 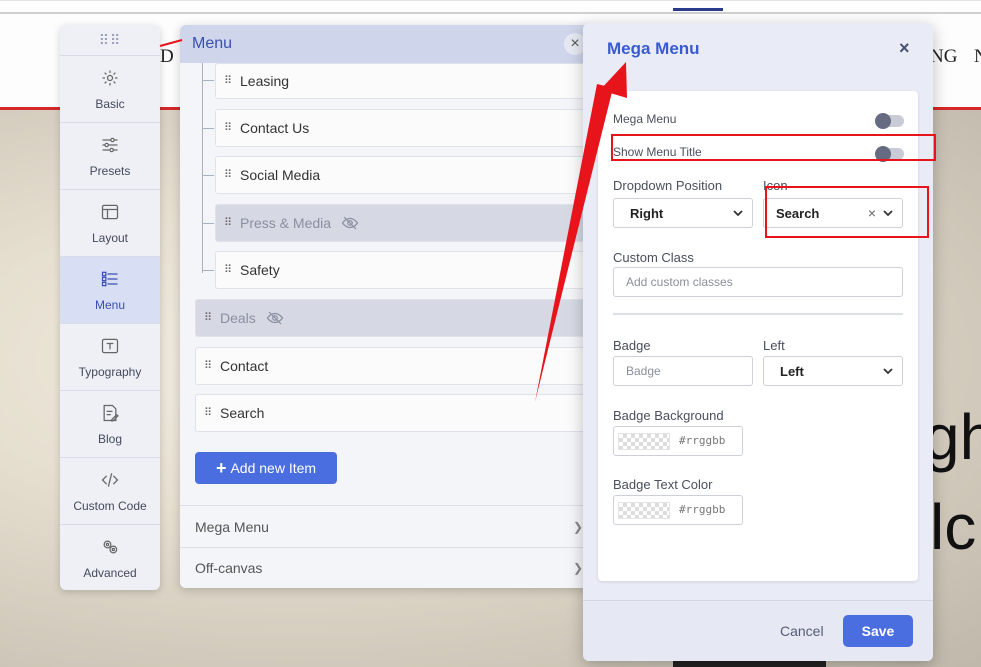 What do you see at coordinates (878, 631) in the screenshot?
I see `save-button: Save` at bounding box center [878, 631].